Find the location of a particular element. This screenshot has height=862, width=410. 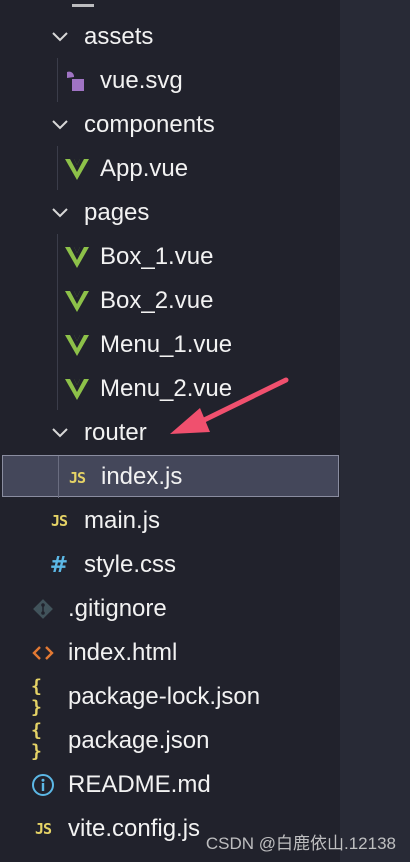

tree-item-vue-svg: vue.svg is located at coordinates (170, 81).